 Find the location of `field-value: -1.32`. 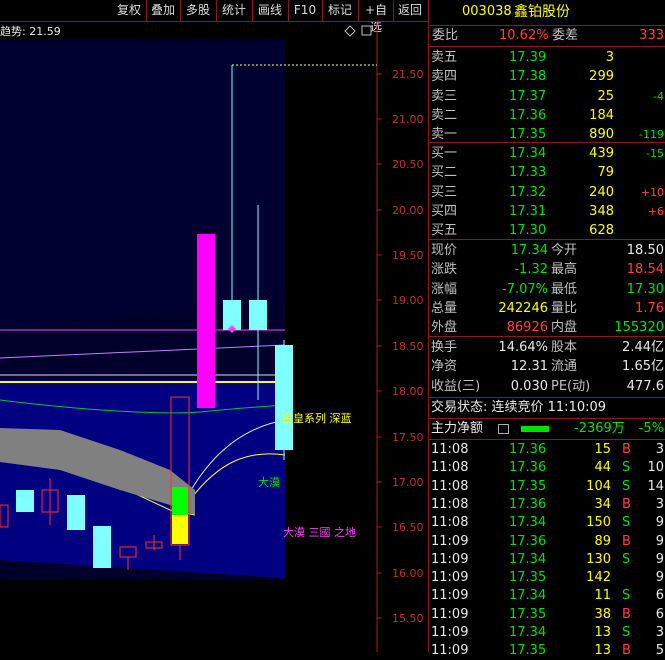

field-value: -1.32 is located at coordinates (531, 270).